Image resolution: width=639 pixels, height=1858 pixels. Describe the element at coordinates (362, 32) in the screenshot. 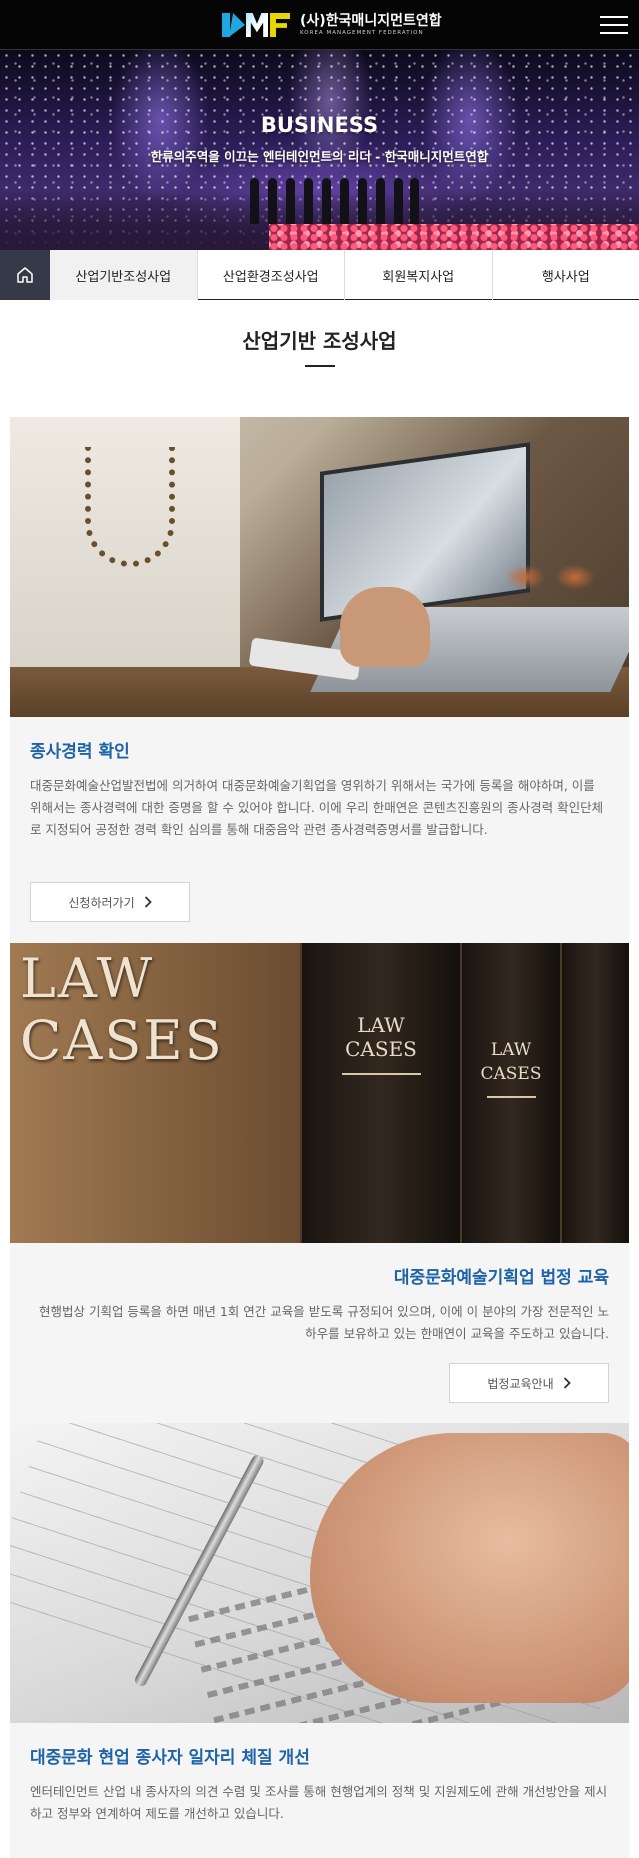

I see `logo-subtitle: KOREA MANAGEMENT FEDERATION` at that location.